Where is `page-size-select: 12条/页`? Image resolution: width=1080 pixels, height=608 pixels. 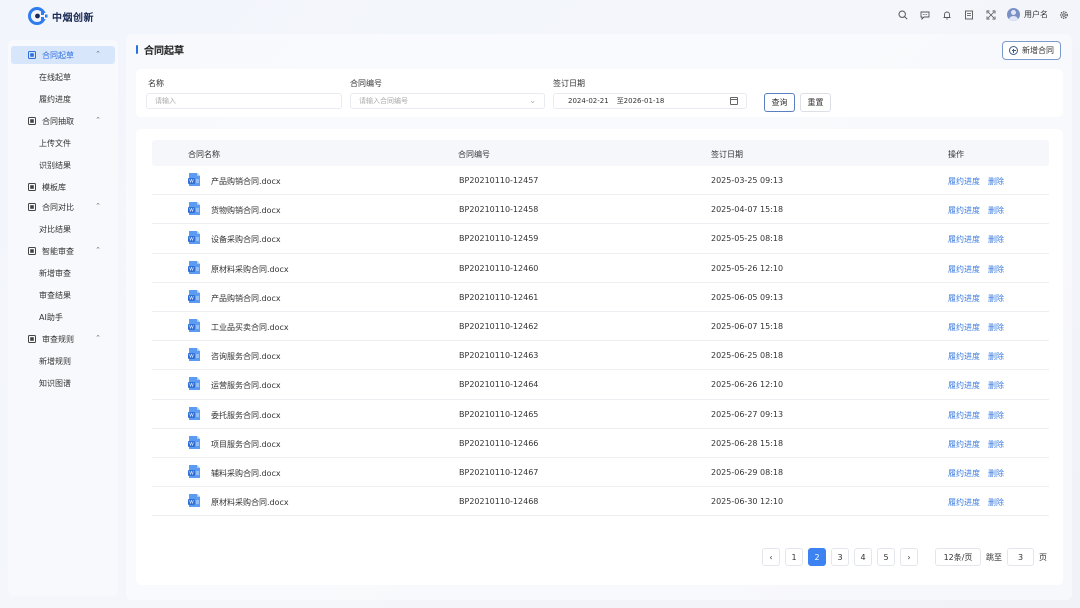 page-size-select: 12条/页 is located at coordinates (958, 557).